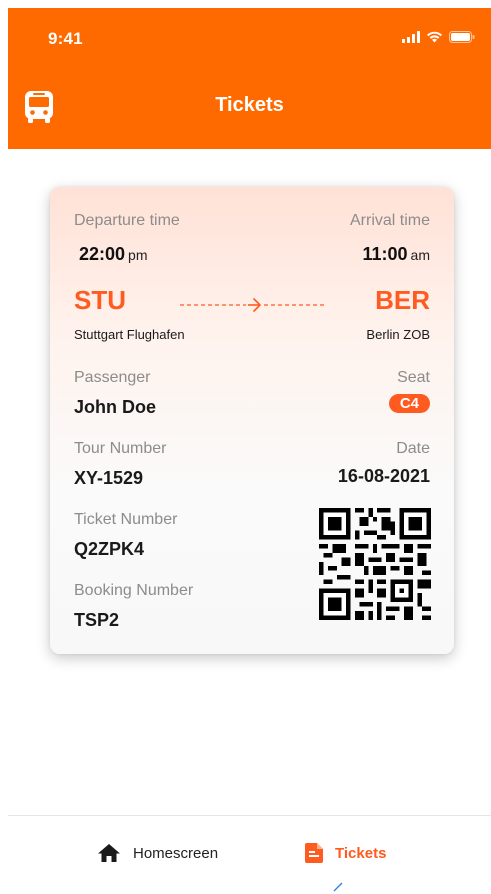  What do you see at coordinates (115, 407) in the screenshot?
I see `passenger-name: John Doe` at bounding box center [115, 407].